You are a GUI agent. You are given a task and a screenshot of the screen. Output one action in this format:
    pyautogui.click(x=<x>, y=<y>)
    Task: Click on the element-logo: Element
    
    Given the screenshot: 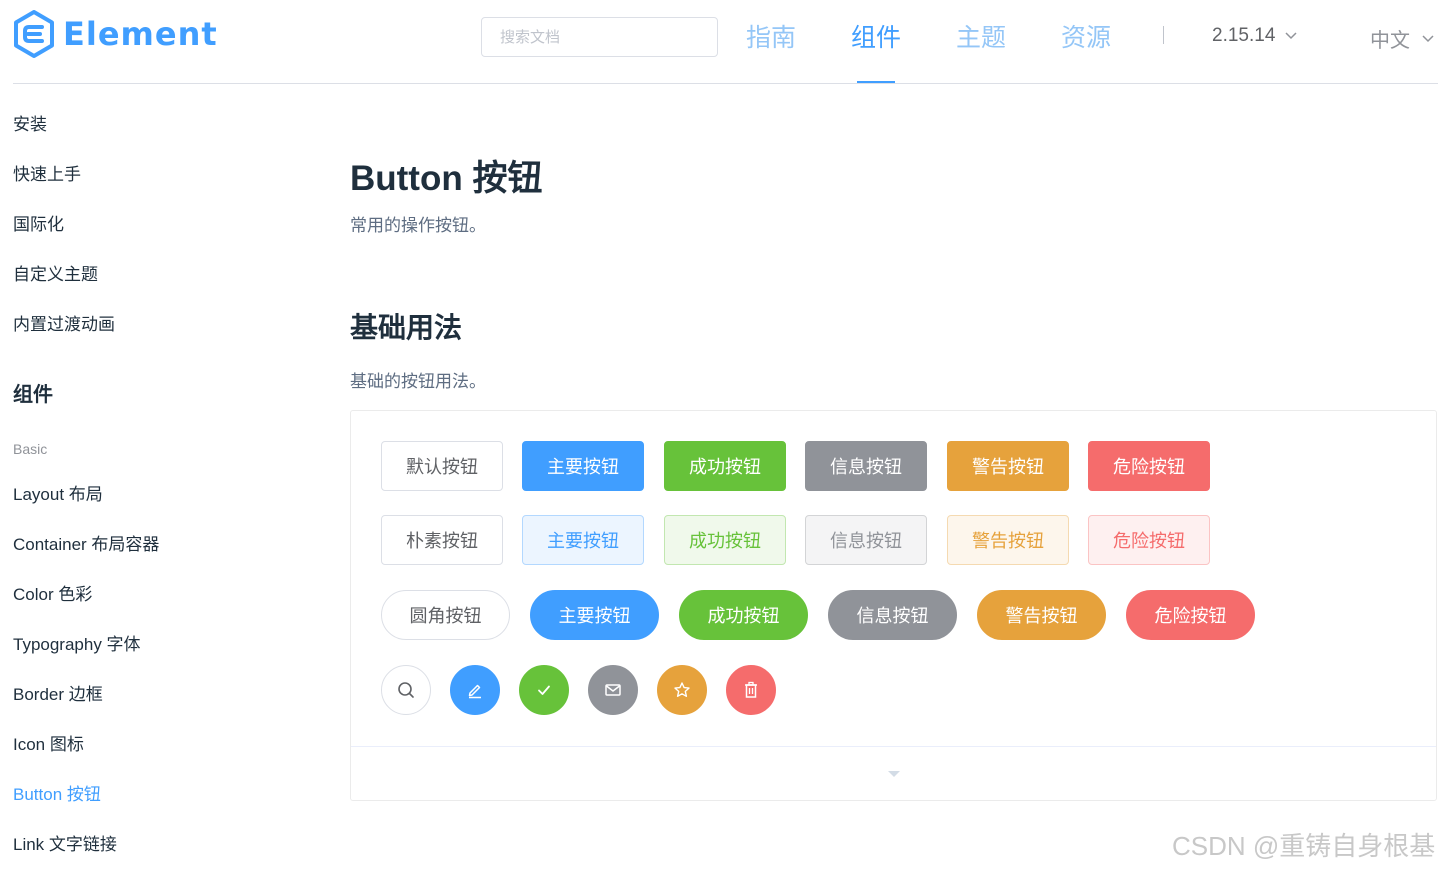 What is the action you would take?
    pyautogui.click(x=115, y=34)
    